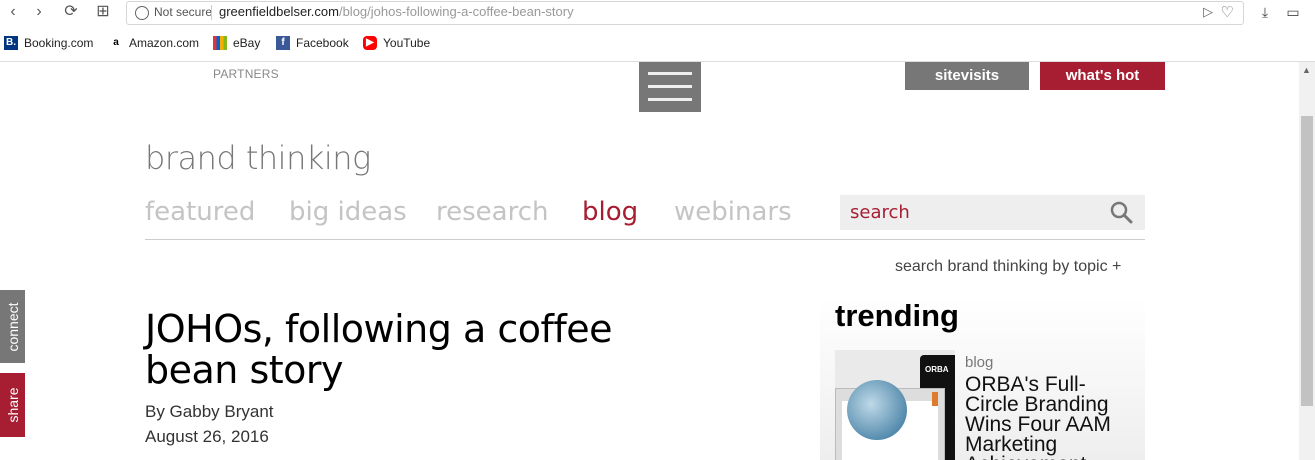  Describe the element at coordinates (670, 87) in the screenshot. I see `menu-icon` at that location.